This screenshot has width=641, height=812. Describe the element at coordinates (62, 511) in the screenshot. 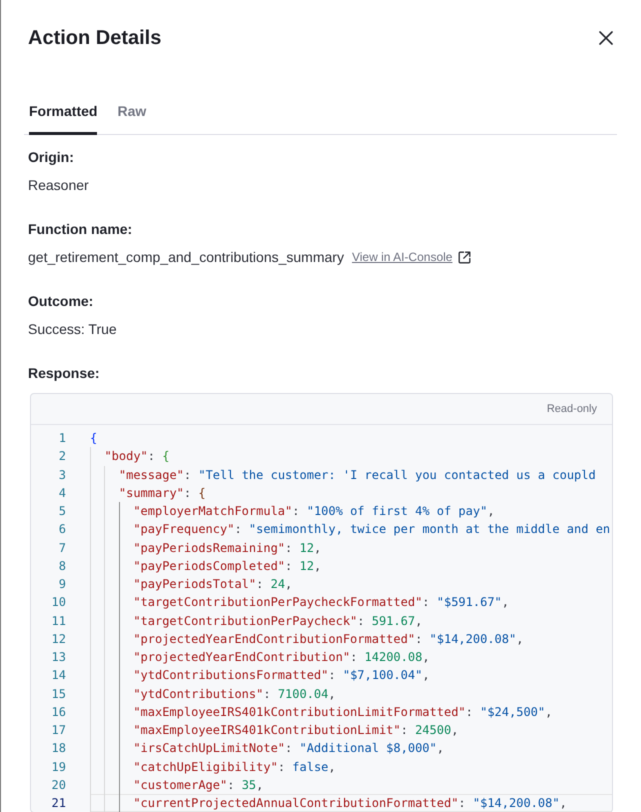

I see `line-number: 5` at that location.